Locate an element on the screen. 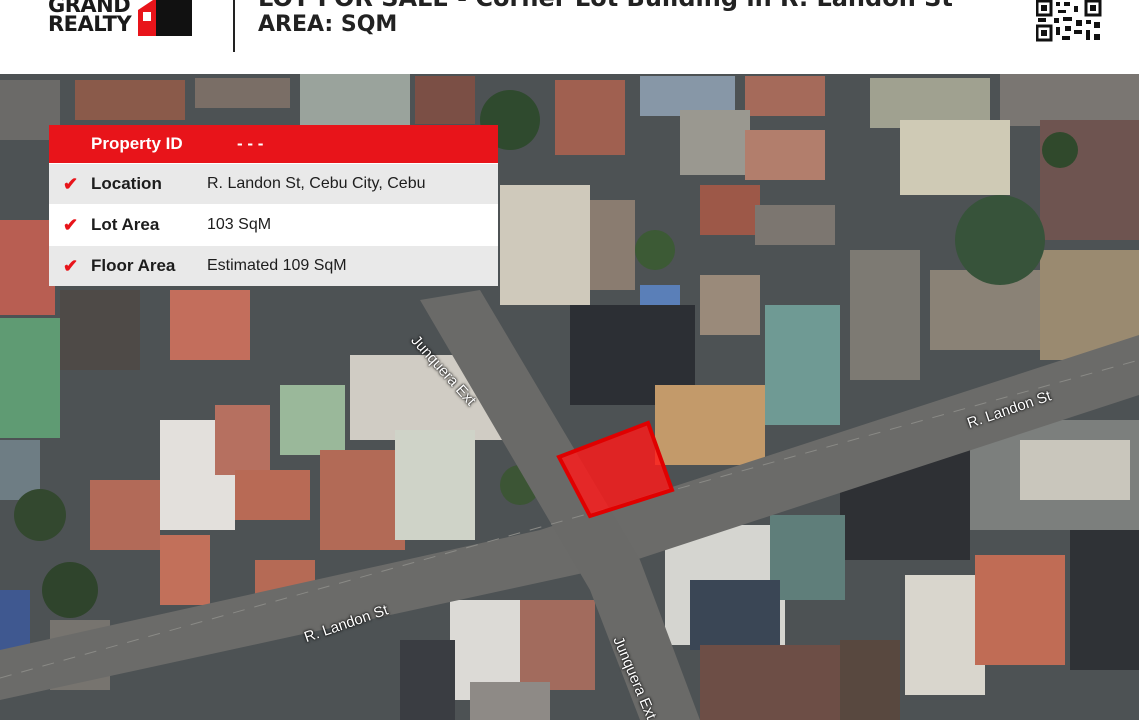 This screenshot has height=720, width=1139. brand-logo-text: GRAND REALTY is located at coordinates (90, 18).